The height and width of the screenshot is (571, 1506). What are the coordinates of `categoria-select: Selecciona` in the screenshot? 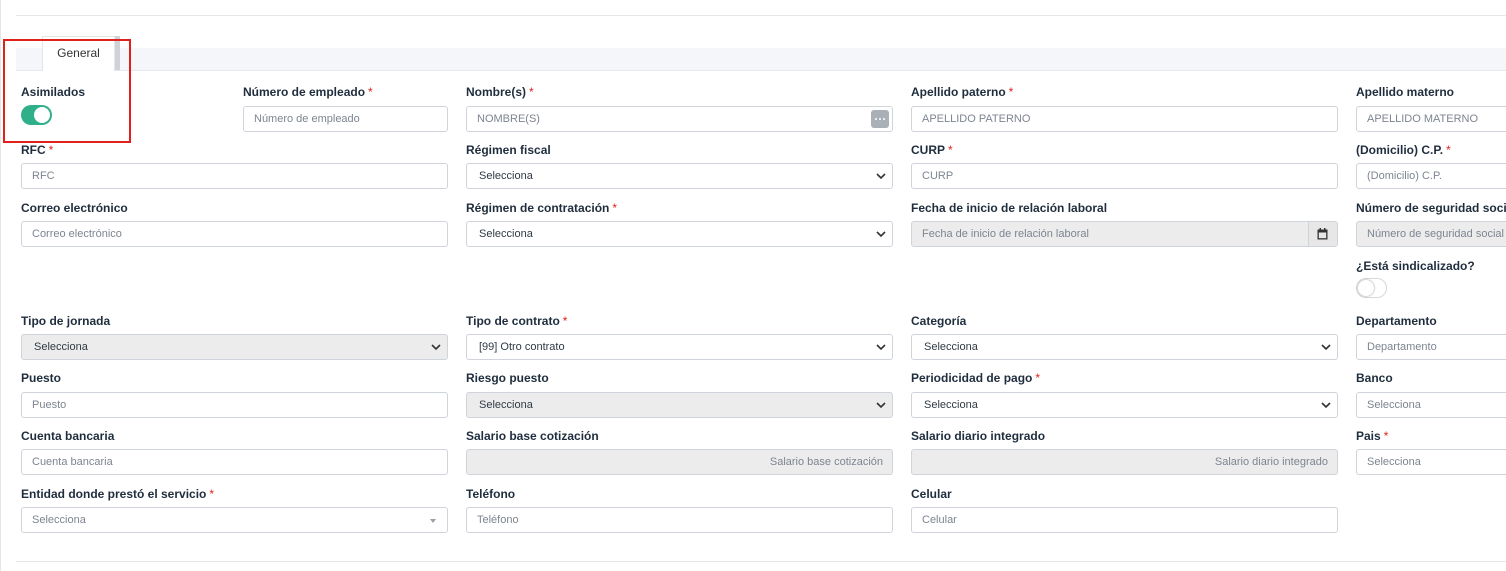 It's located at (1124, 347).